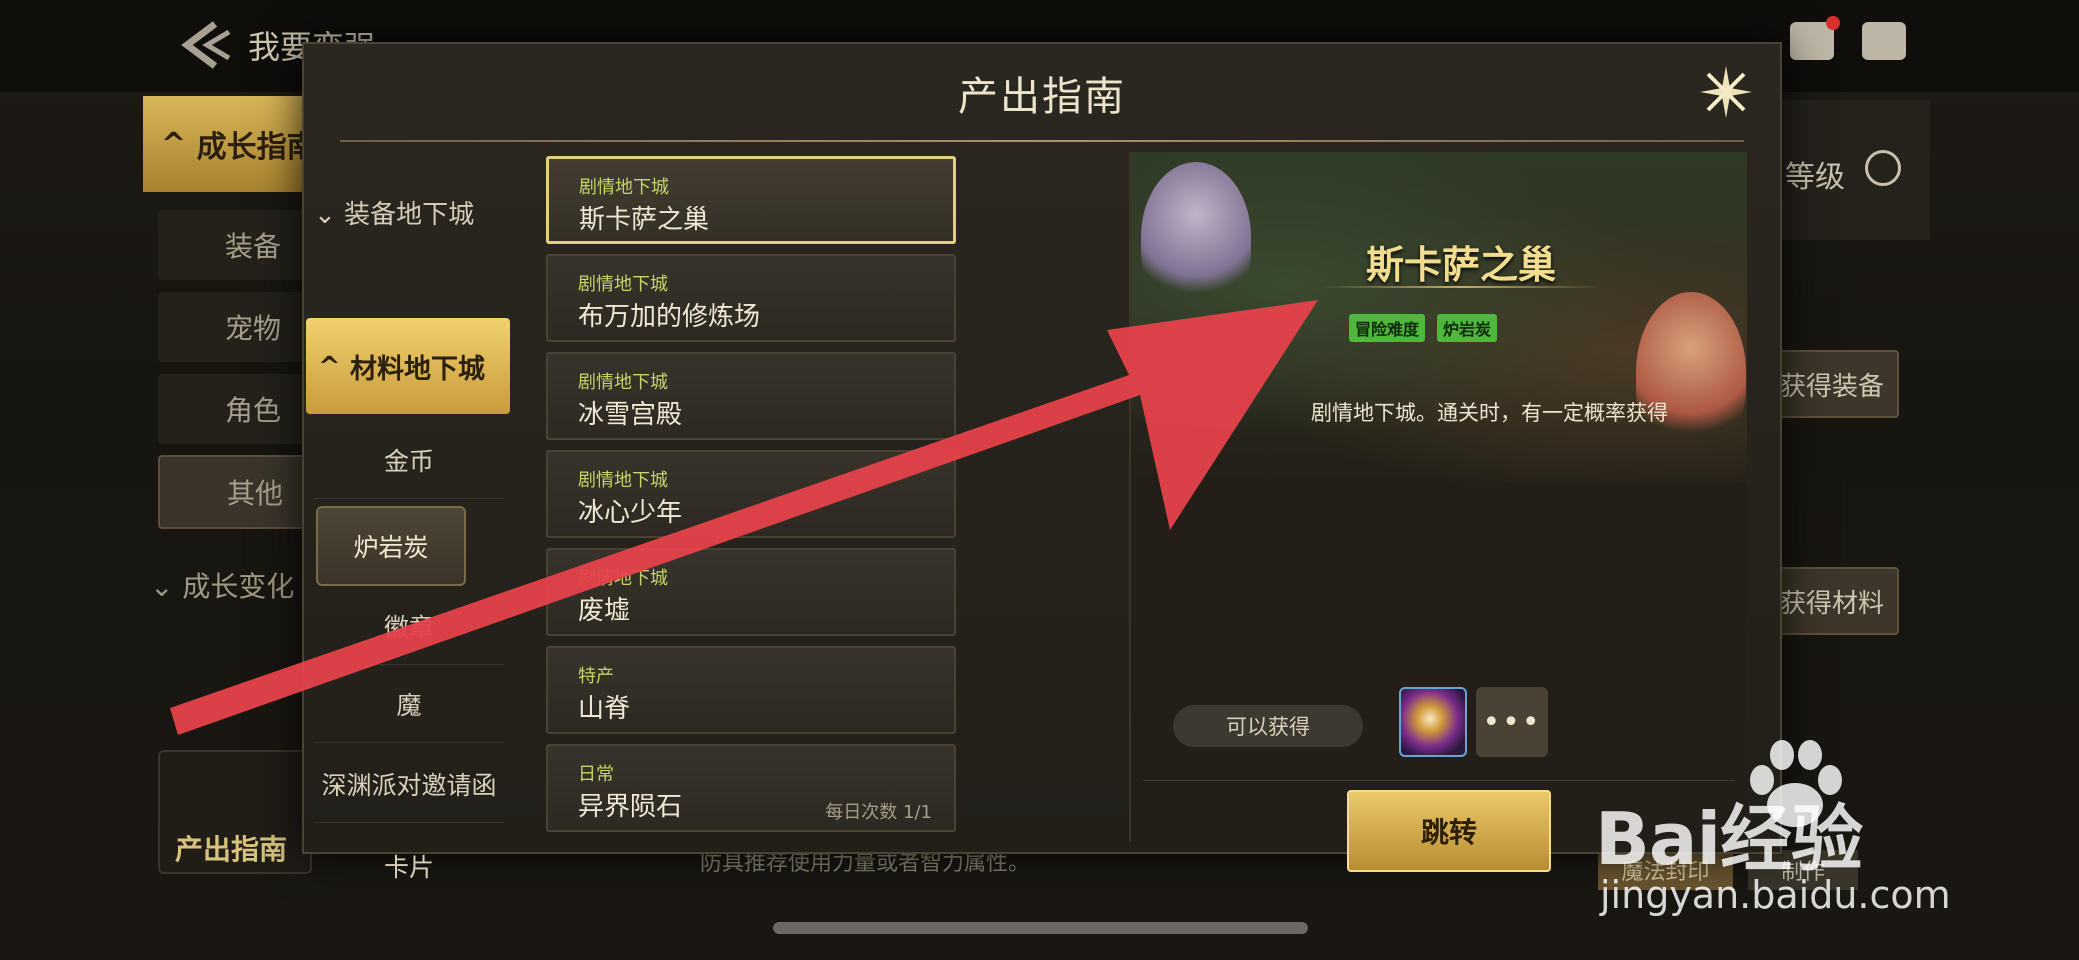 This screenshot has width=2079, height=960. I want to click on top-right-icons, so click(1862, 40).